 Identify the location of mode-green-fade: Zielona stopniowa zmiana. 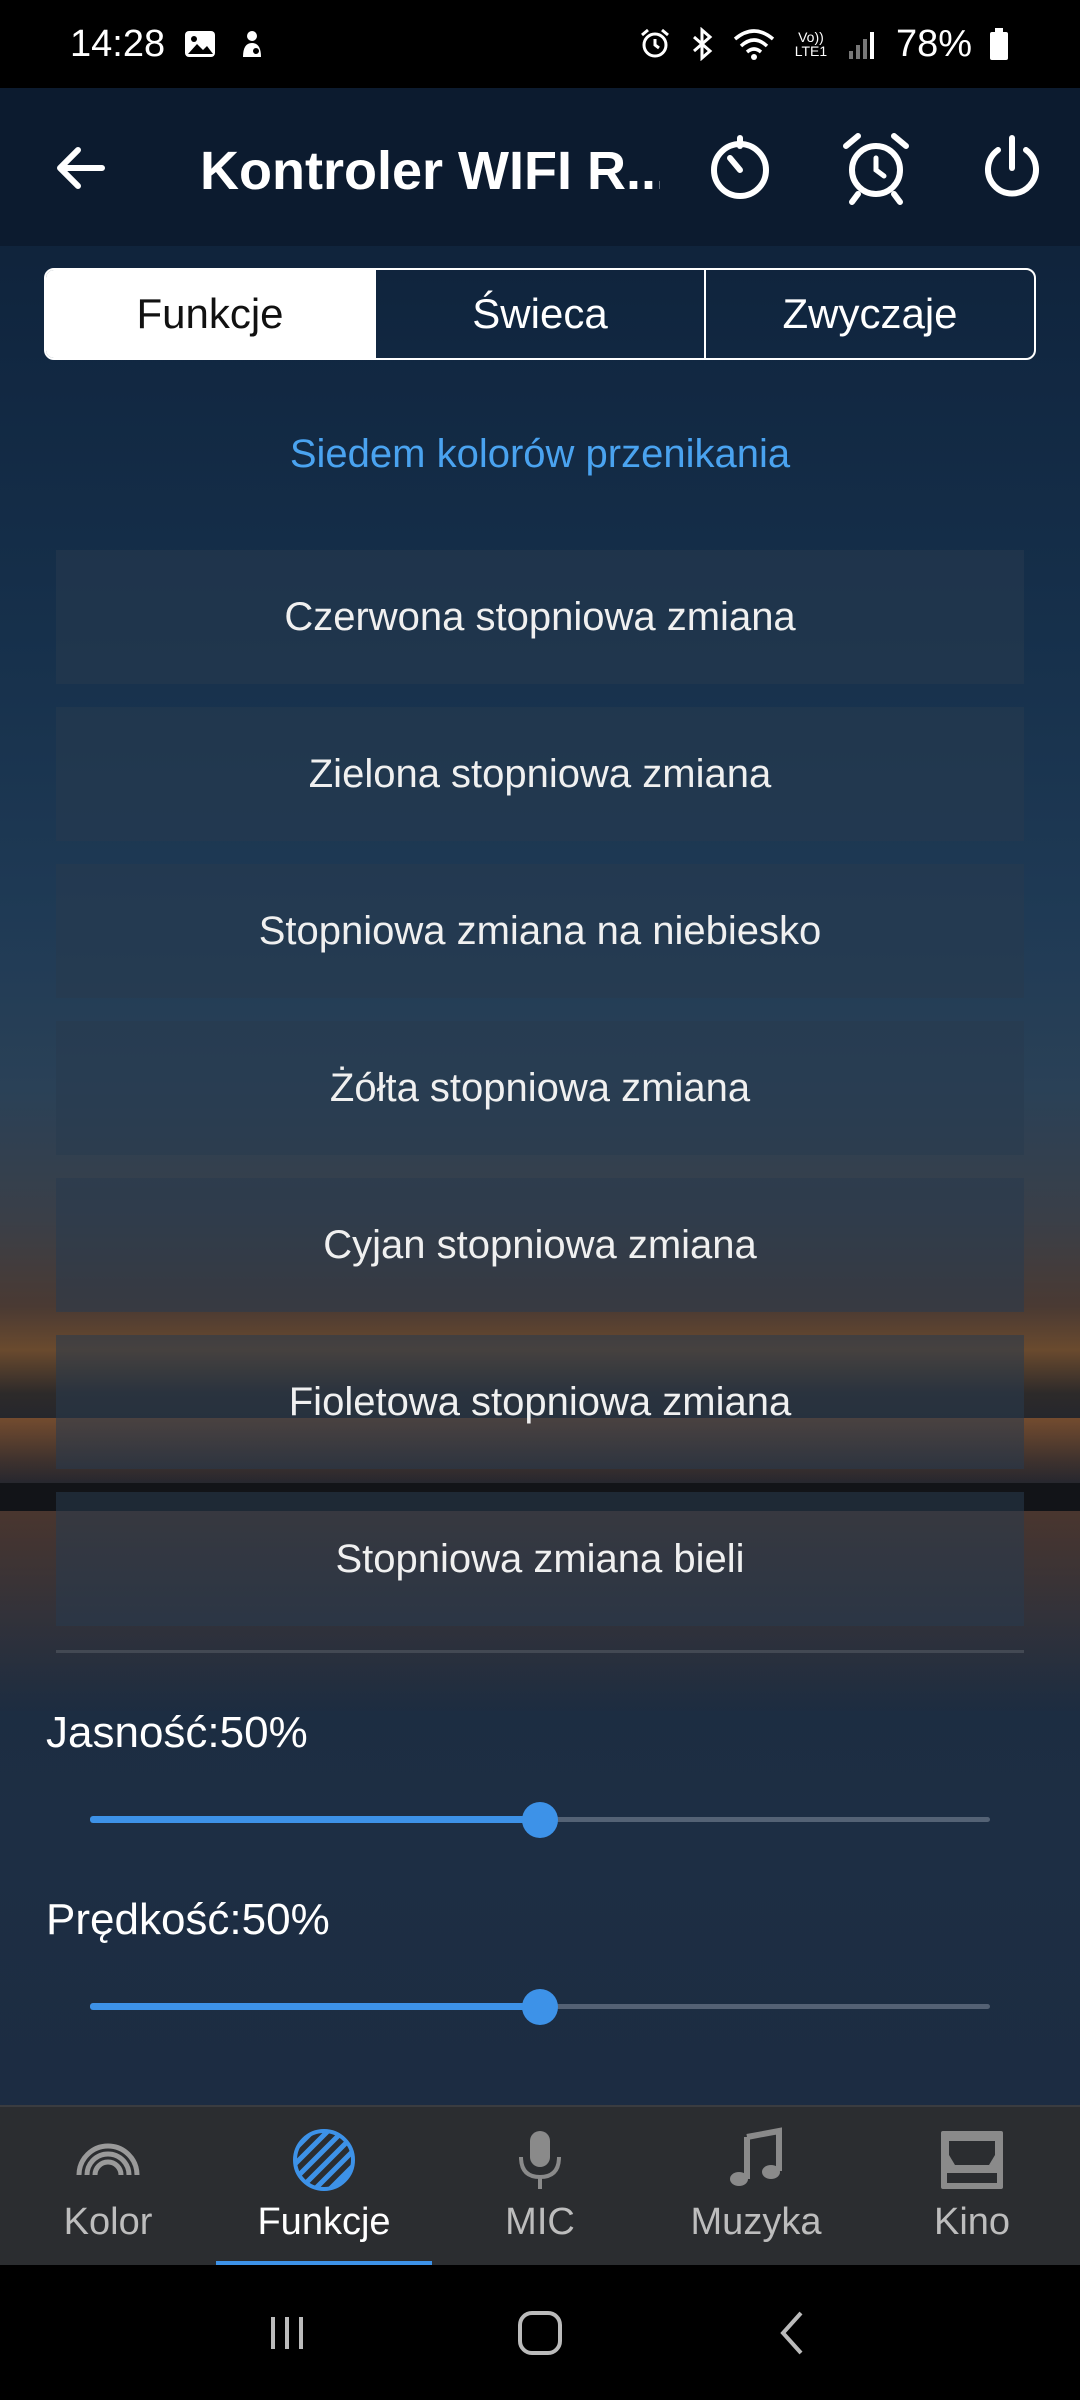
(540, 774).